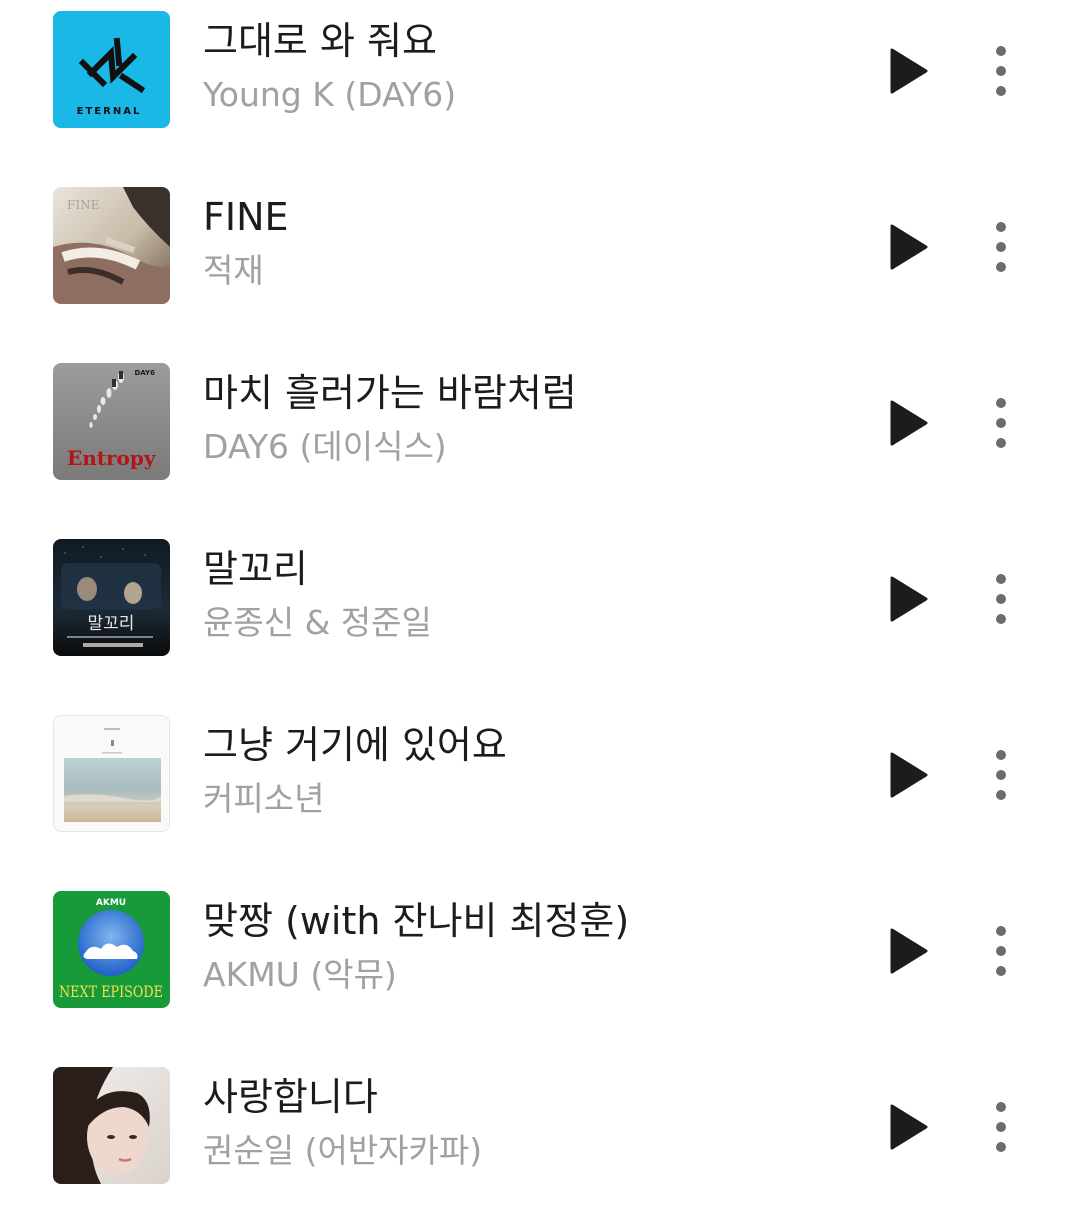  Describe the element at coordinates (145, 373) in the screenshot. I see `cover-subtext: DAY6` at that location.